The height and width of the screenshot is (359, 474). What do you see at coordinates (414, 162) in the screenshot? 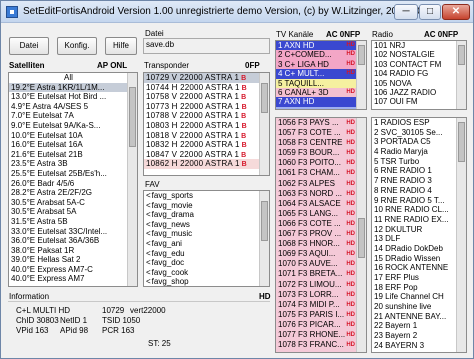
I see `radio-channel-item: 5 TSR Turbo` at bounding box center [414, 162].